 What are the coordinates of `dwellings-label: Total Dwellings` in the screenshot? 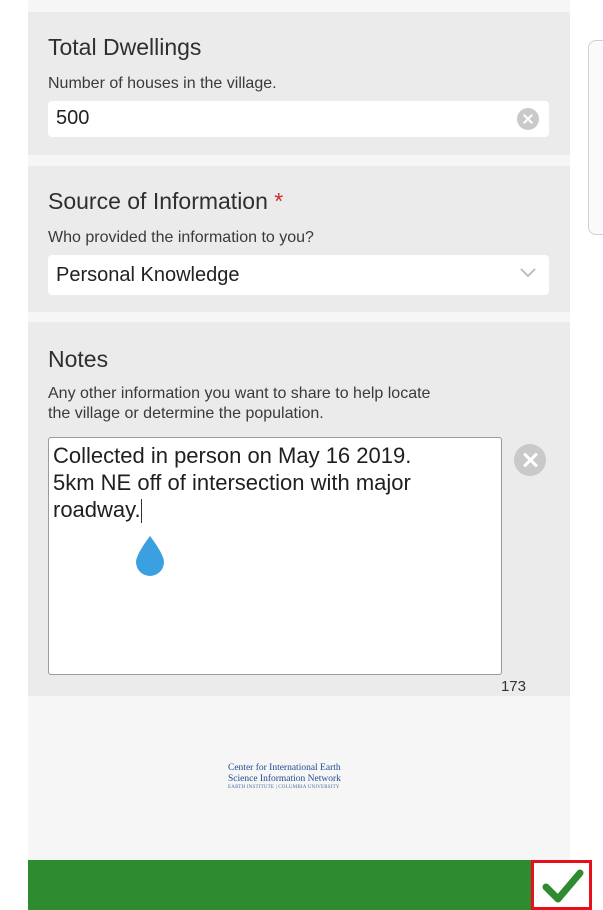 It's located at (125, 47).